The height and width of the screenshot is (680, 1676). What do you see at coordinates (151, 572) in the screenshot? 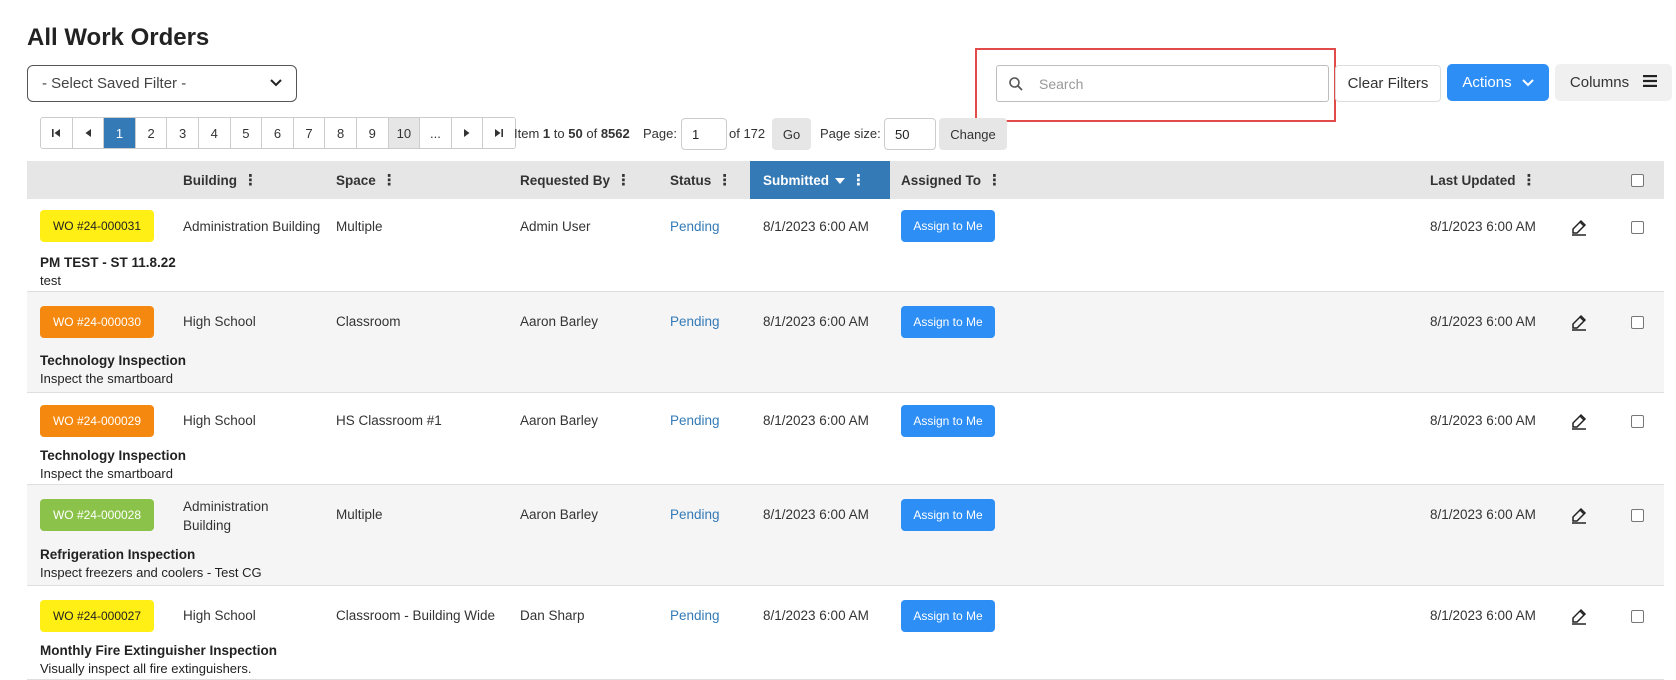
I see `work-order-description: Inspect freezers and coolers - Test CG` at bounding box center [151, 572].